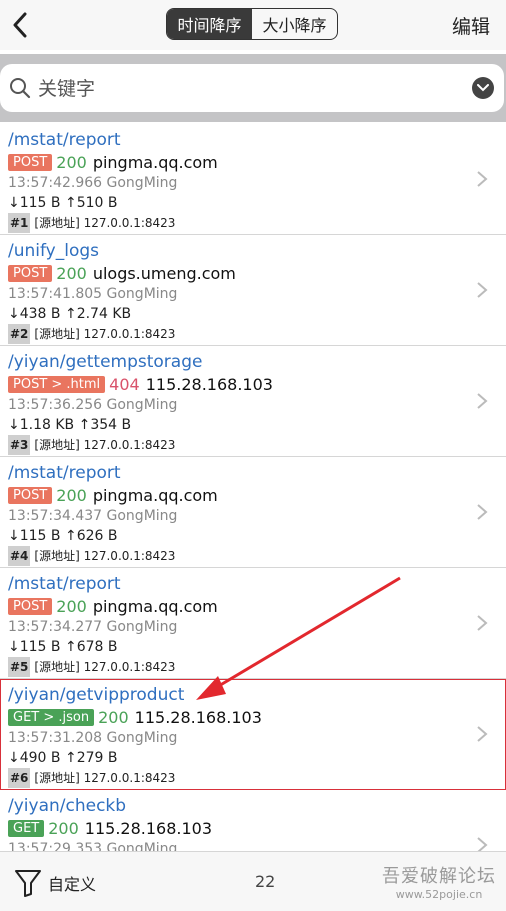  What do you see at coordinates (164, 273) in the screenshot?
I see `host: ulogs.umeng.com` at bounding box center [164, 273].